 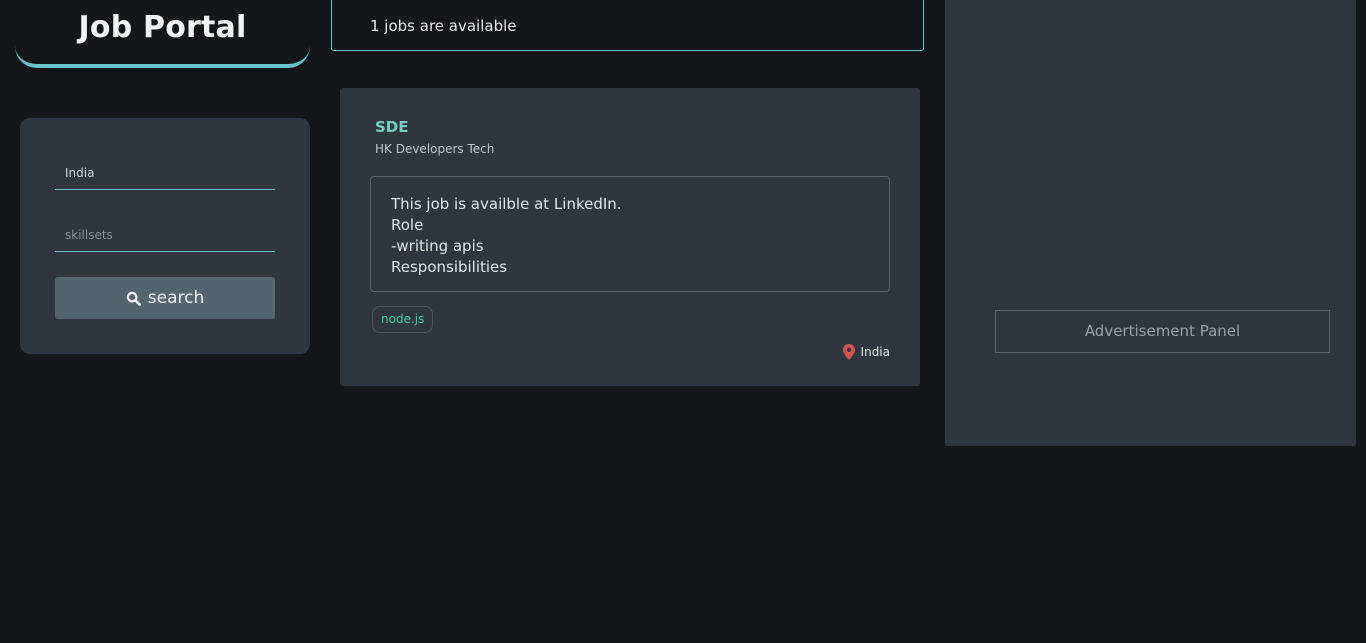 What do you see at coordinates (627, 25) in the screenshot?
I see `availability-banner: 1 jobs are available` at bounding box center [627, 25].